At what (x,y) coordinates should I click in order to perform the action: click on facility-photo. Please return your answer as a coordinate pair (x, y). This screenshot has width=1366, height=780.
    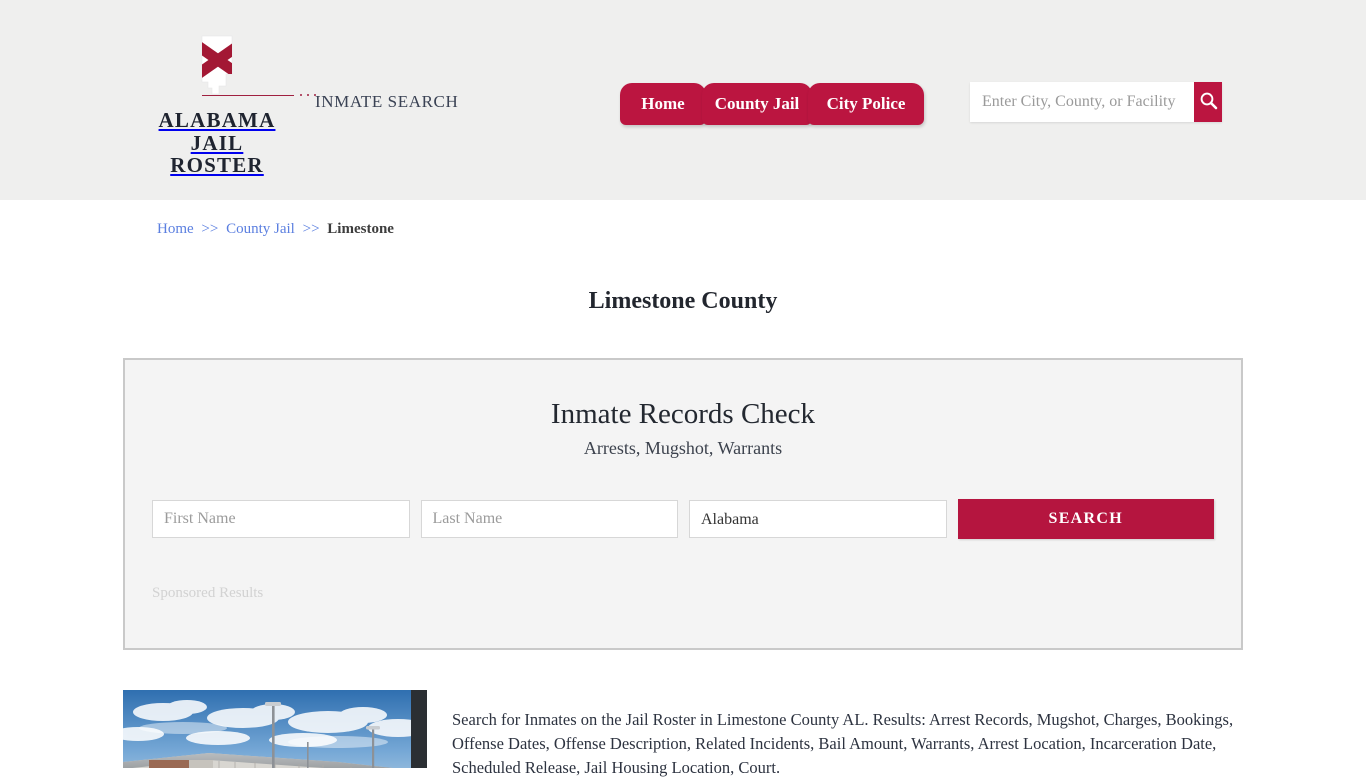
    Looking at the image, I should click on (275, 729).